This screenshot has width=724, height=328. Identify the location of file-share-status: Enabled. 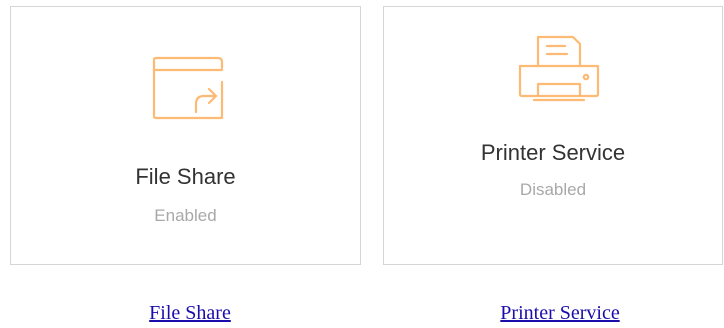
(185, 215).